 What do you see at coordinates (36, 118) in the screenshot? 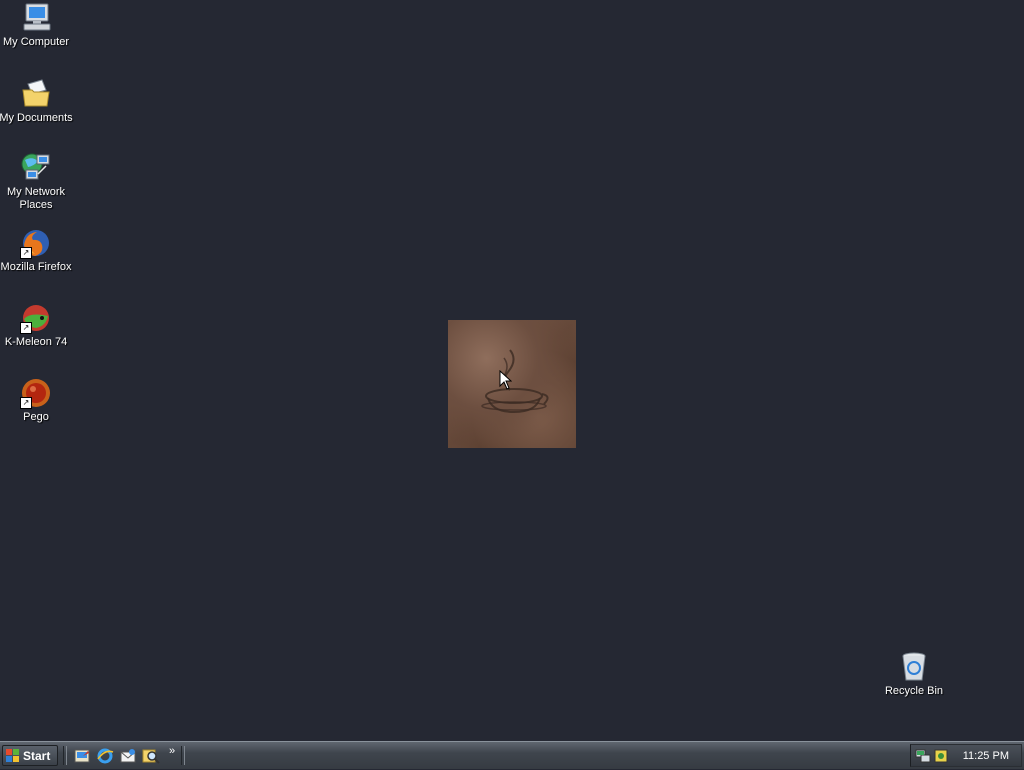
I see `desktop-icon-label: My Documents` at bounding box center [36, 118].